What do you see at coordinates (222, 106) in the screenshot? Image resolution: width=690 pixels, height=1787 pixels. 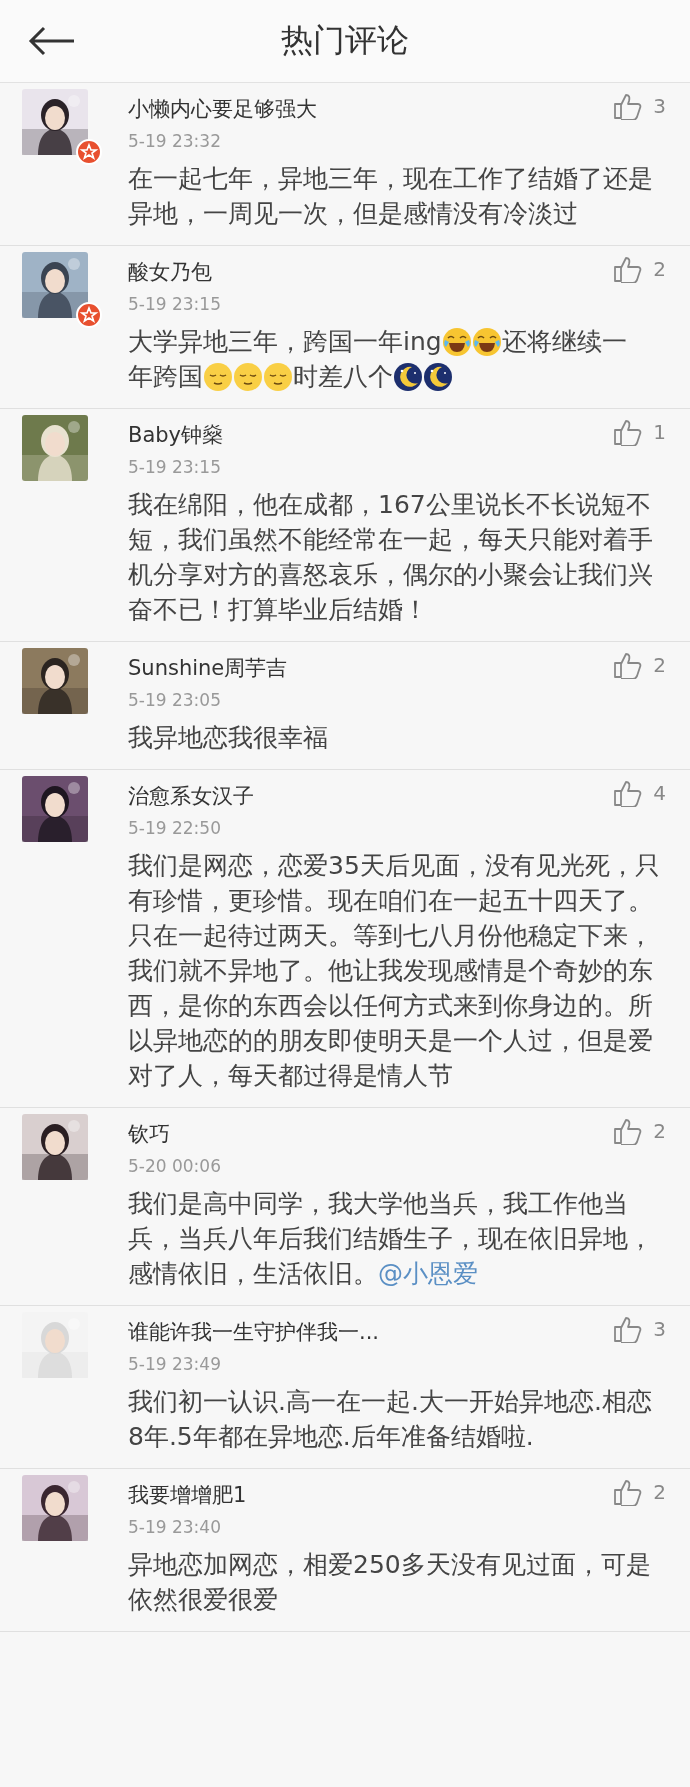 I see `user-name: 小懒内心要足够强大` at bounding box center [222, 106].